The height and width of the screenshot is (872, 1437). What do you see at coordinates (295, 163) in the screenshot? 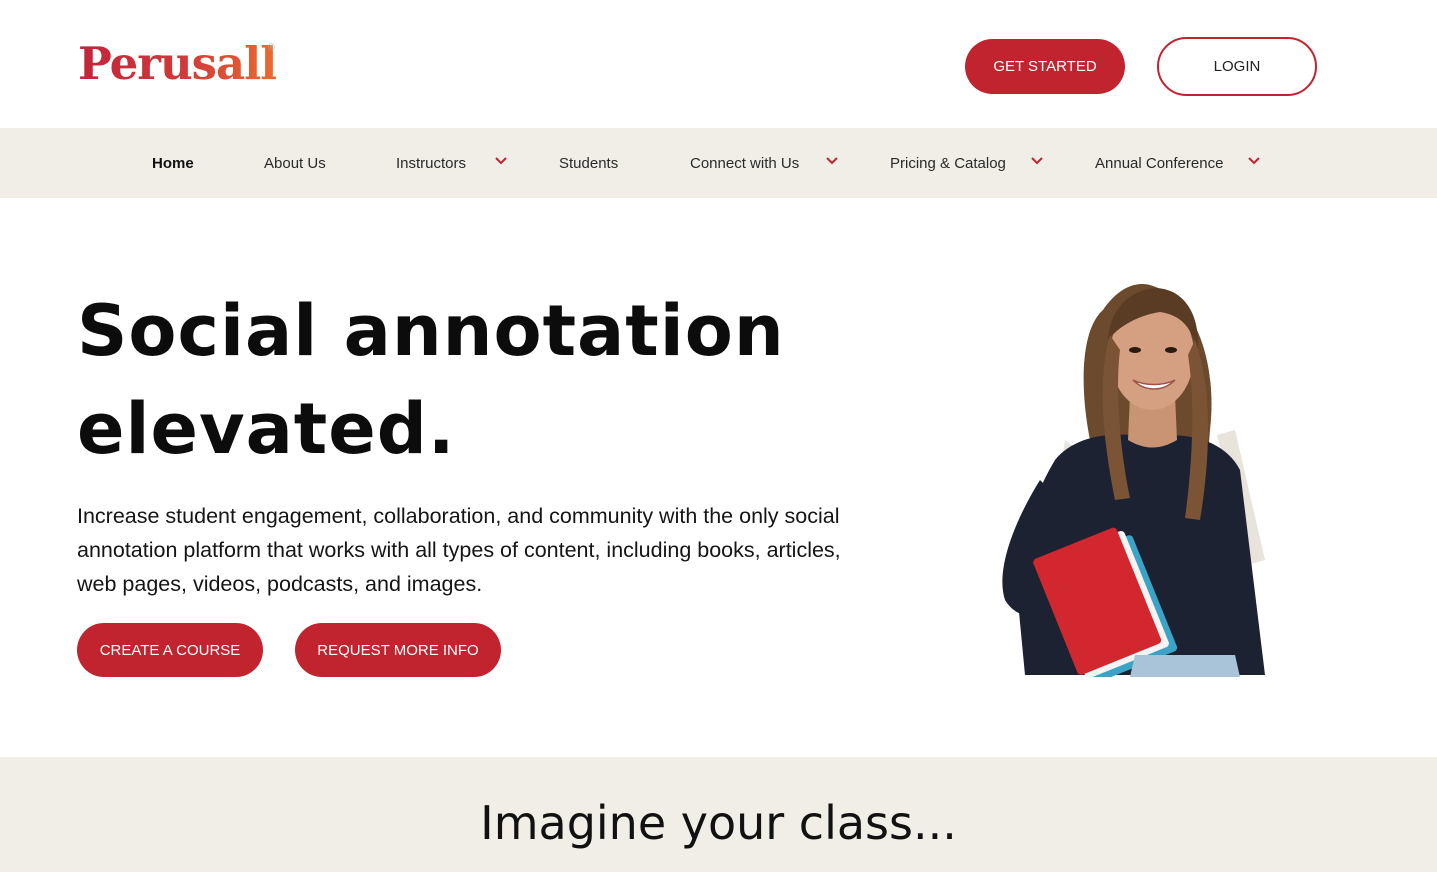
I see `nav-item-about-us: About Us` at bounding box center [295, 163].